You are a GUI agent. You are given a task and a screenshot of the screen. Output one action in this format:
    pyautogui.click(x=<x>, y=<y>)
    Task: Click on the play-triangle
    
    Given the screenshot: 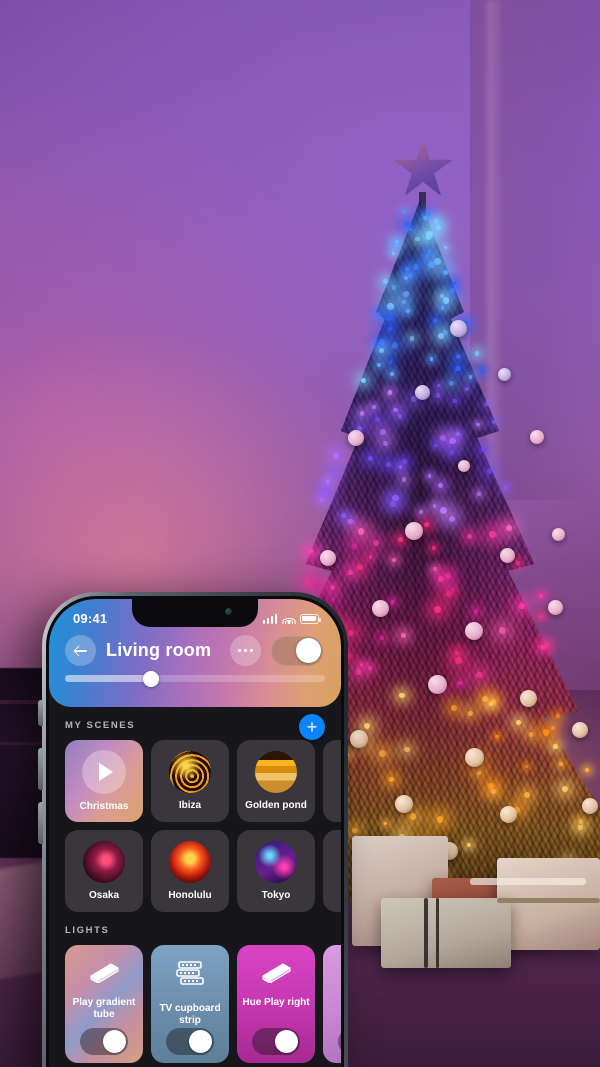 What is the action you would take?
    pyautogui.click(x=106, y=771)
    